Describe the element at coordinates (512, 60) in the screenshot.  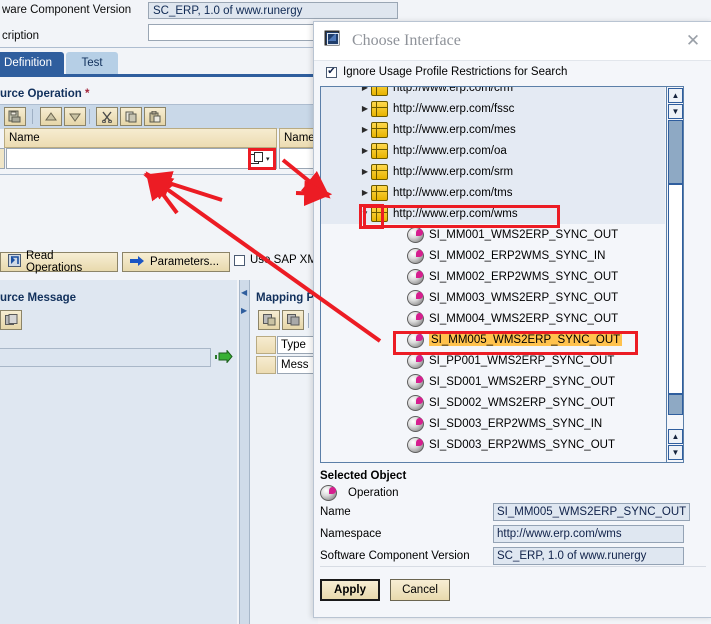
I see `dialog-title-divider` at that location.